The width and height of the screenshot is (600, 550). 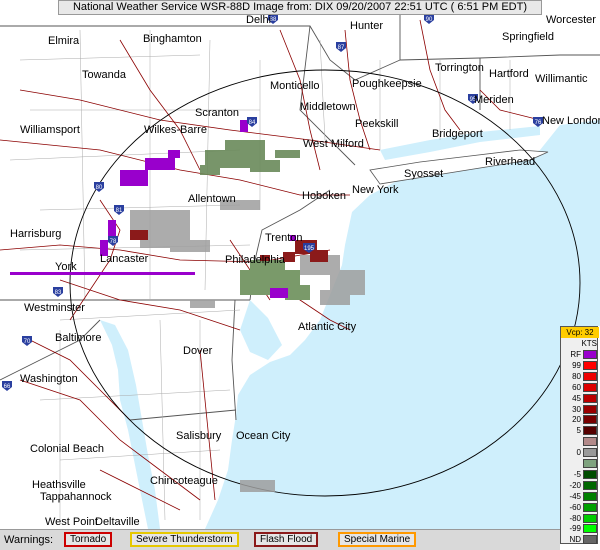 What do you see at coordinates (67, 449) in the screenshot?
I see `city-label: Colonial Beach` at bounding box center [67, 449].